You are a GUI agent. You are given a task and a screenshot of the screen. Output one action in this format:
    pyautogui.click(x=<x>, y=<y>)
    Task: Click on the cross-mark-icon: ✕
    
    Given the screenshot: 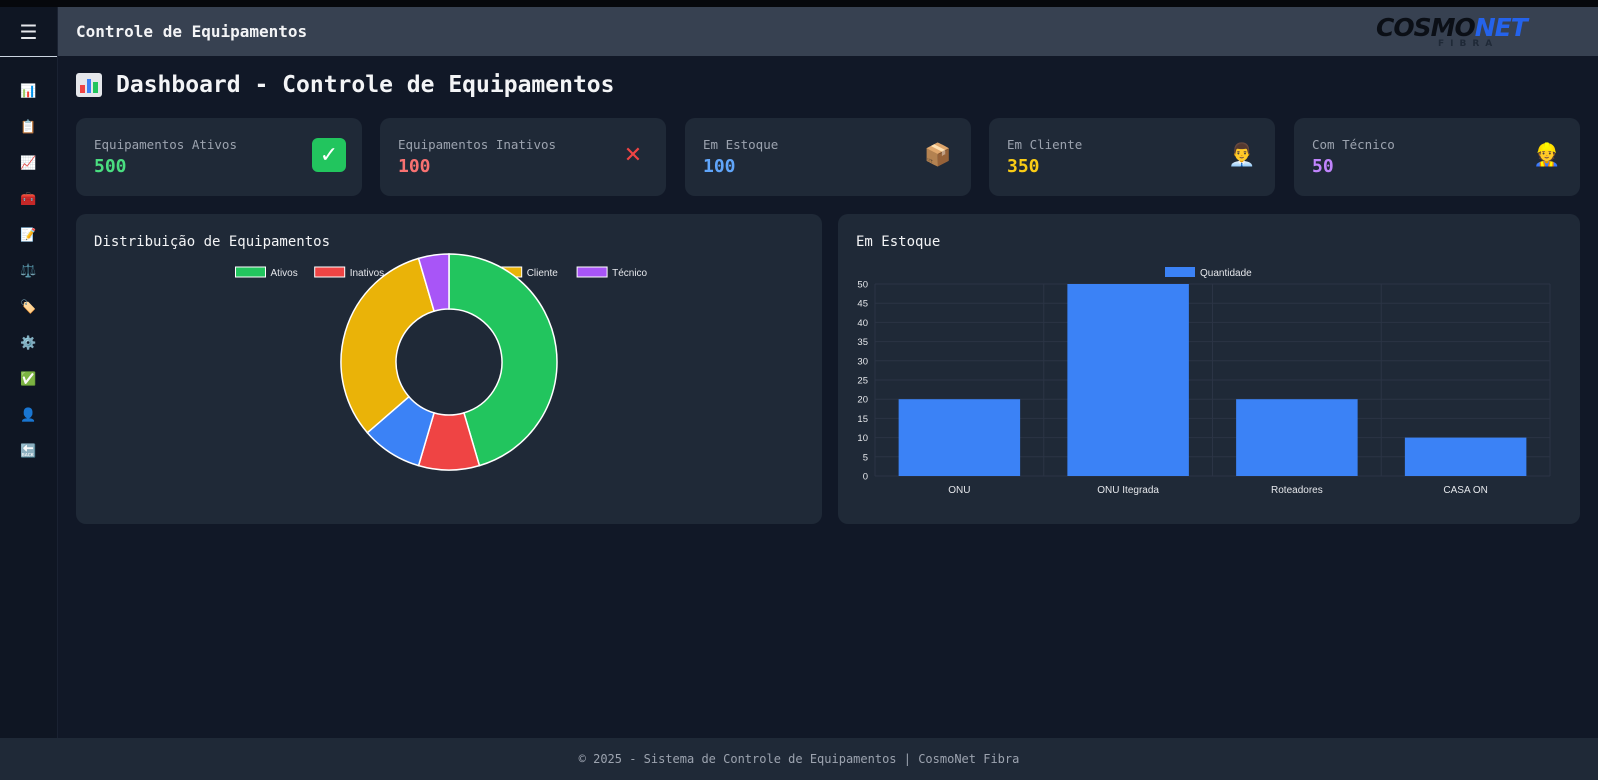 What is the action you would take?
    pyautogui.click(x=633, y=155)
    